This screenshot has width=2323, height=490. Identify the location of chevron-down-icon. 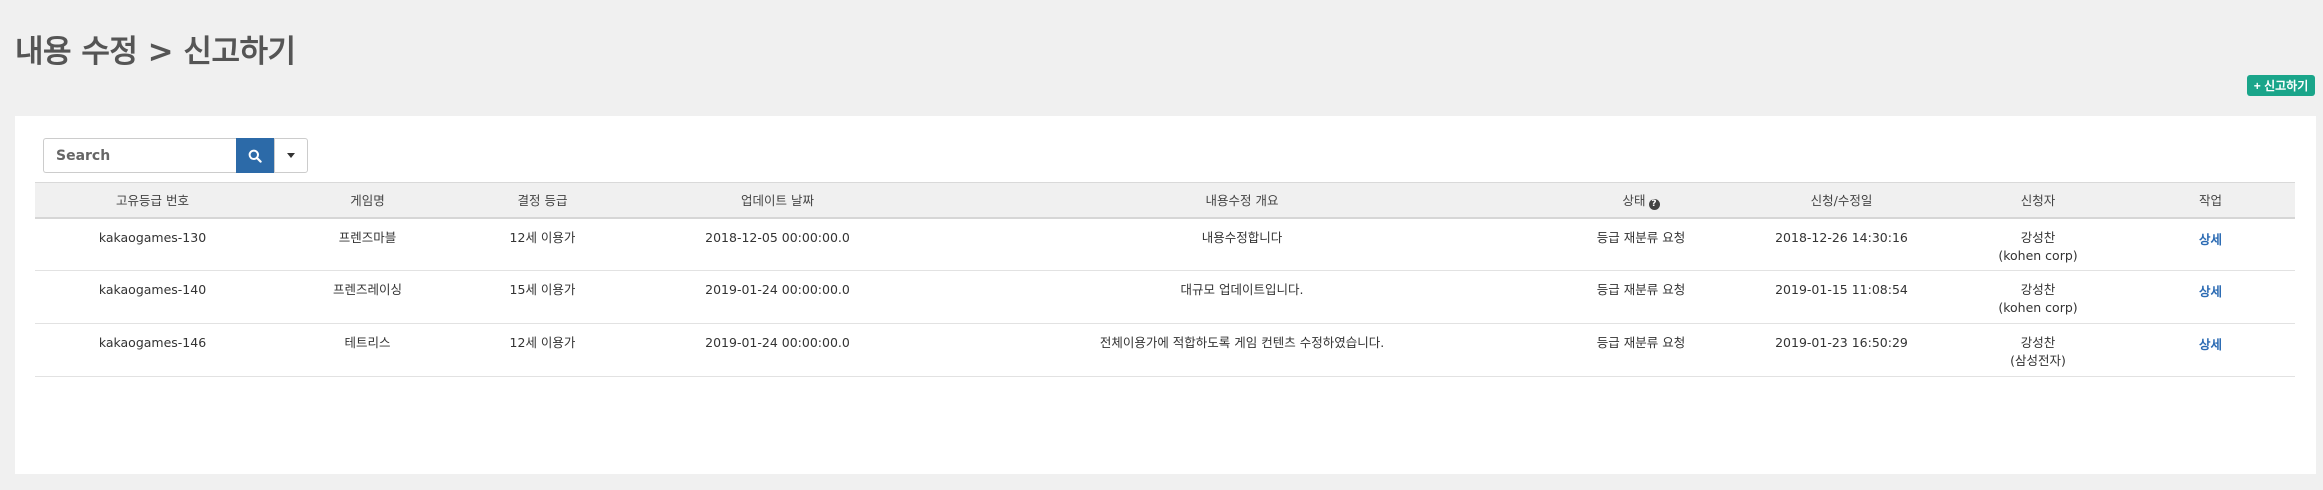
(291, 155).